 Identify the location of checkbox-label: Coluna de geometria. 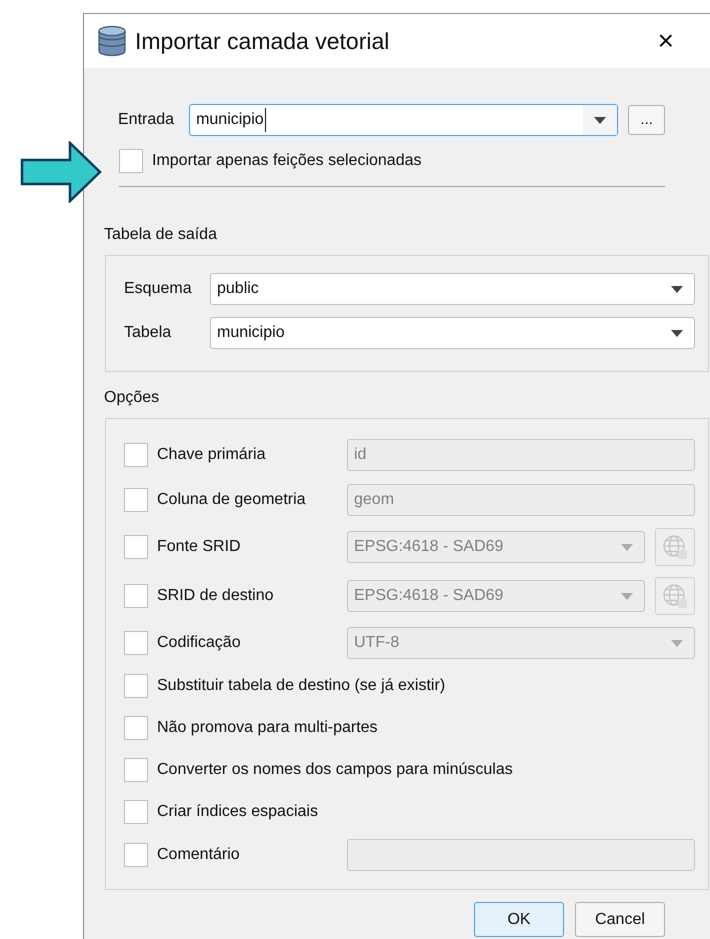
(232, 500).